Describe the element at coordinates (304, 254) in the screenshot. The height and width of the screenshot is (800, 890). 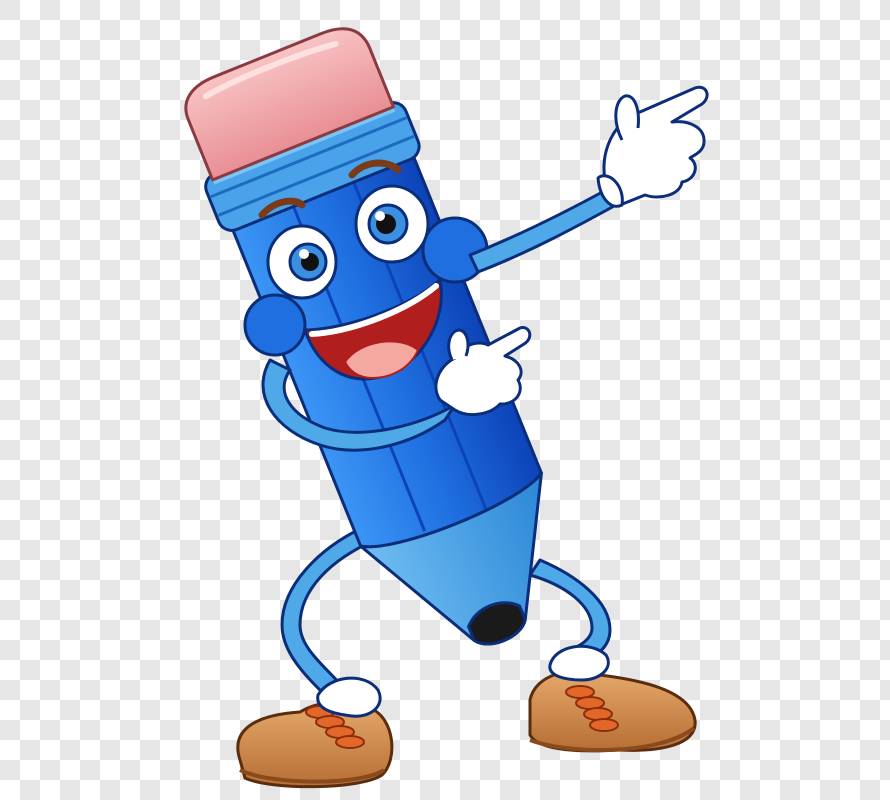
I see `left-eye-glint` at that location.